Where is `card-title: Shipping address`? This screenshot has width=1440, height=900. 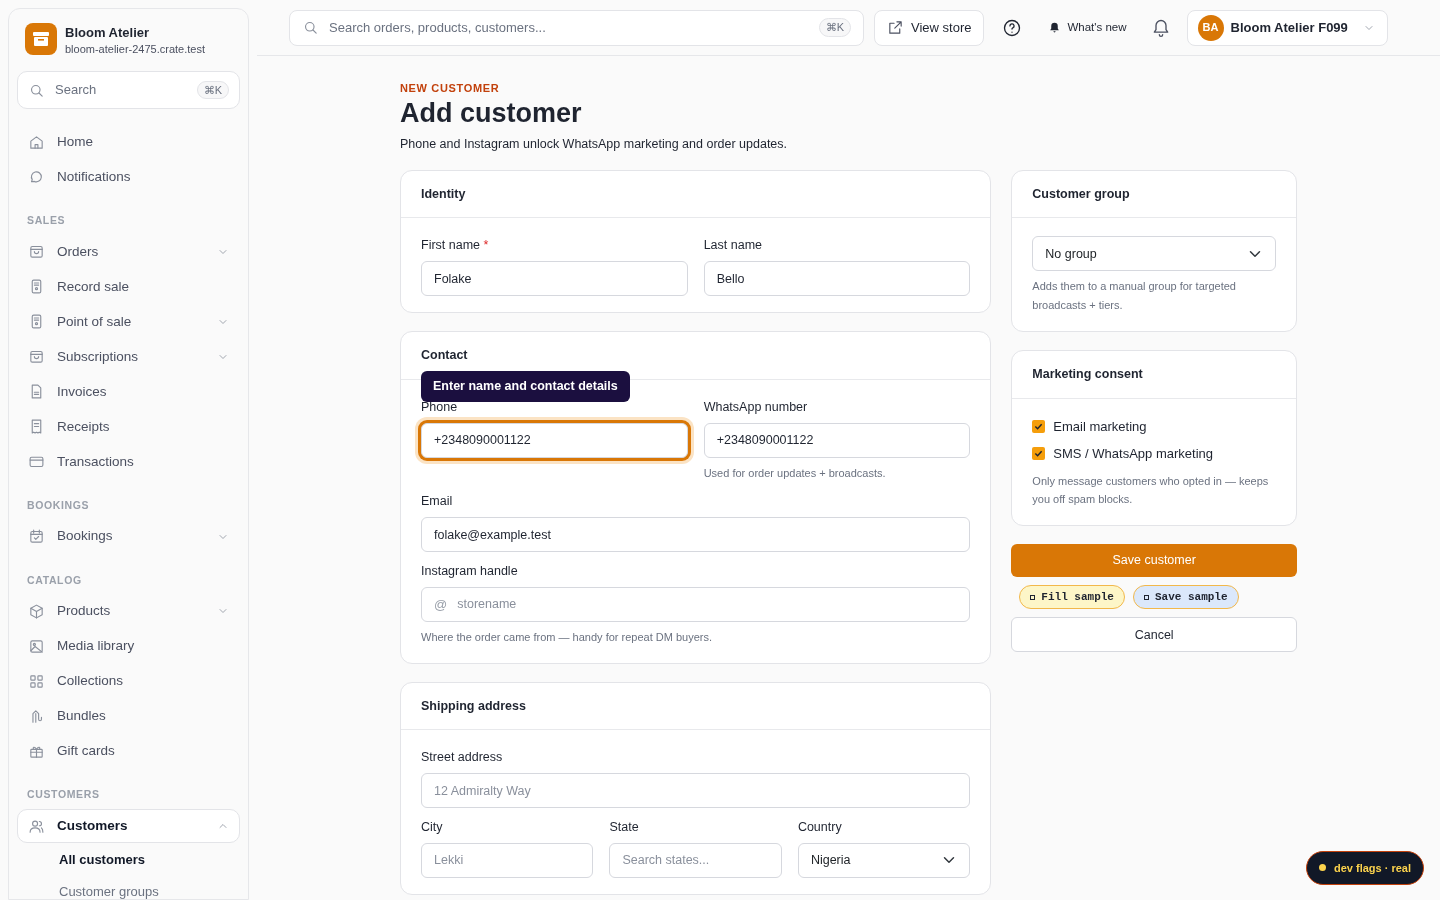
card-title: Shipping address is located at coordinates (696, 706).